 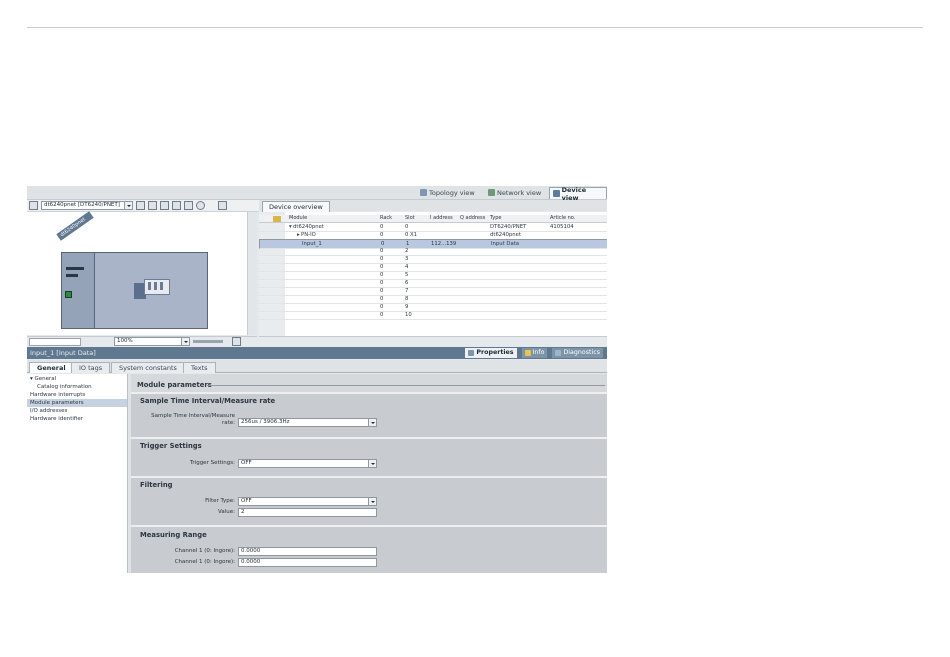 I want to click on column-header: I address, so click(x=441, y=218).